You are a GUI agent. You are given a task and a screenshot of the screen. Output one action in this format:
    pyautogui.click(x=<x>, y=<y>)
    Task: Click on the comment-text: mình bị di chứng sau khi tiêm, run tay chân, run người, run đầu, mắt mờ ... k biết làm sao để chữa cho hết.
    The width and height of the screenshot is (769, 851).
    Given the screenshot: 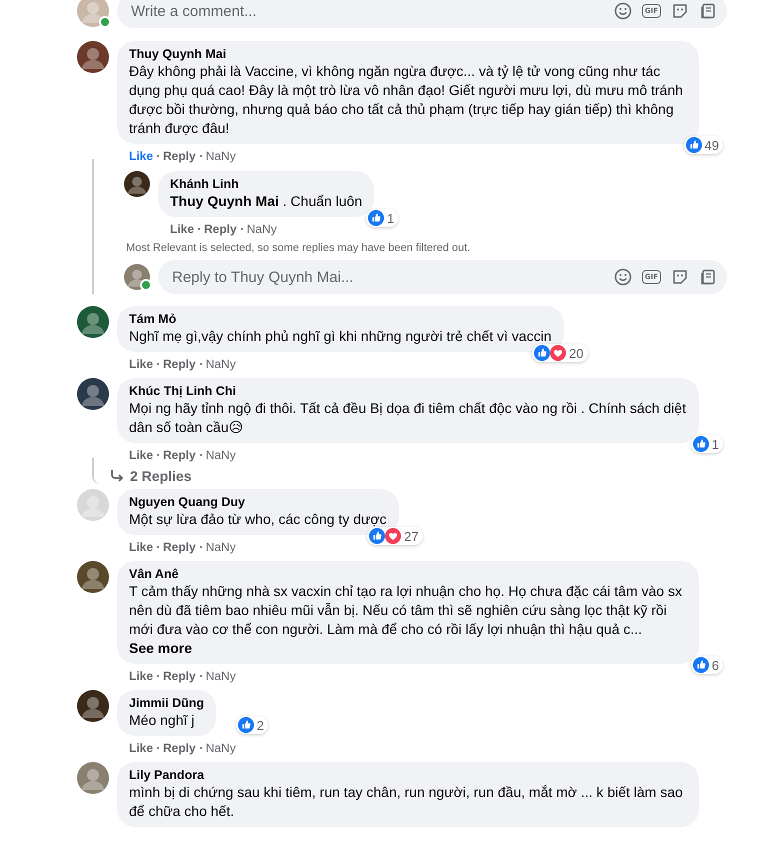 What is the action you would take?
    pyautogui.click(x=406, y=802)
    